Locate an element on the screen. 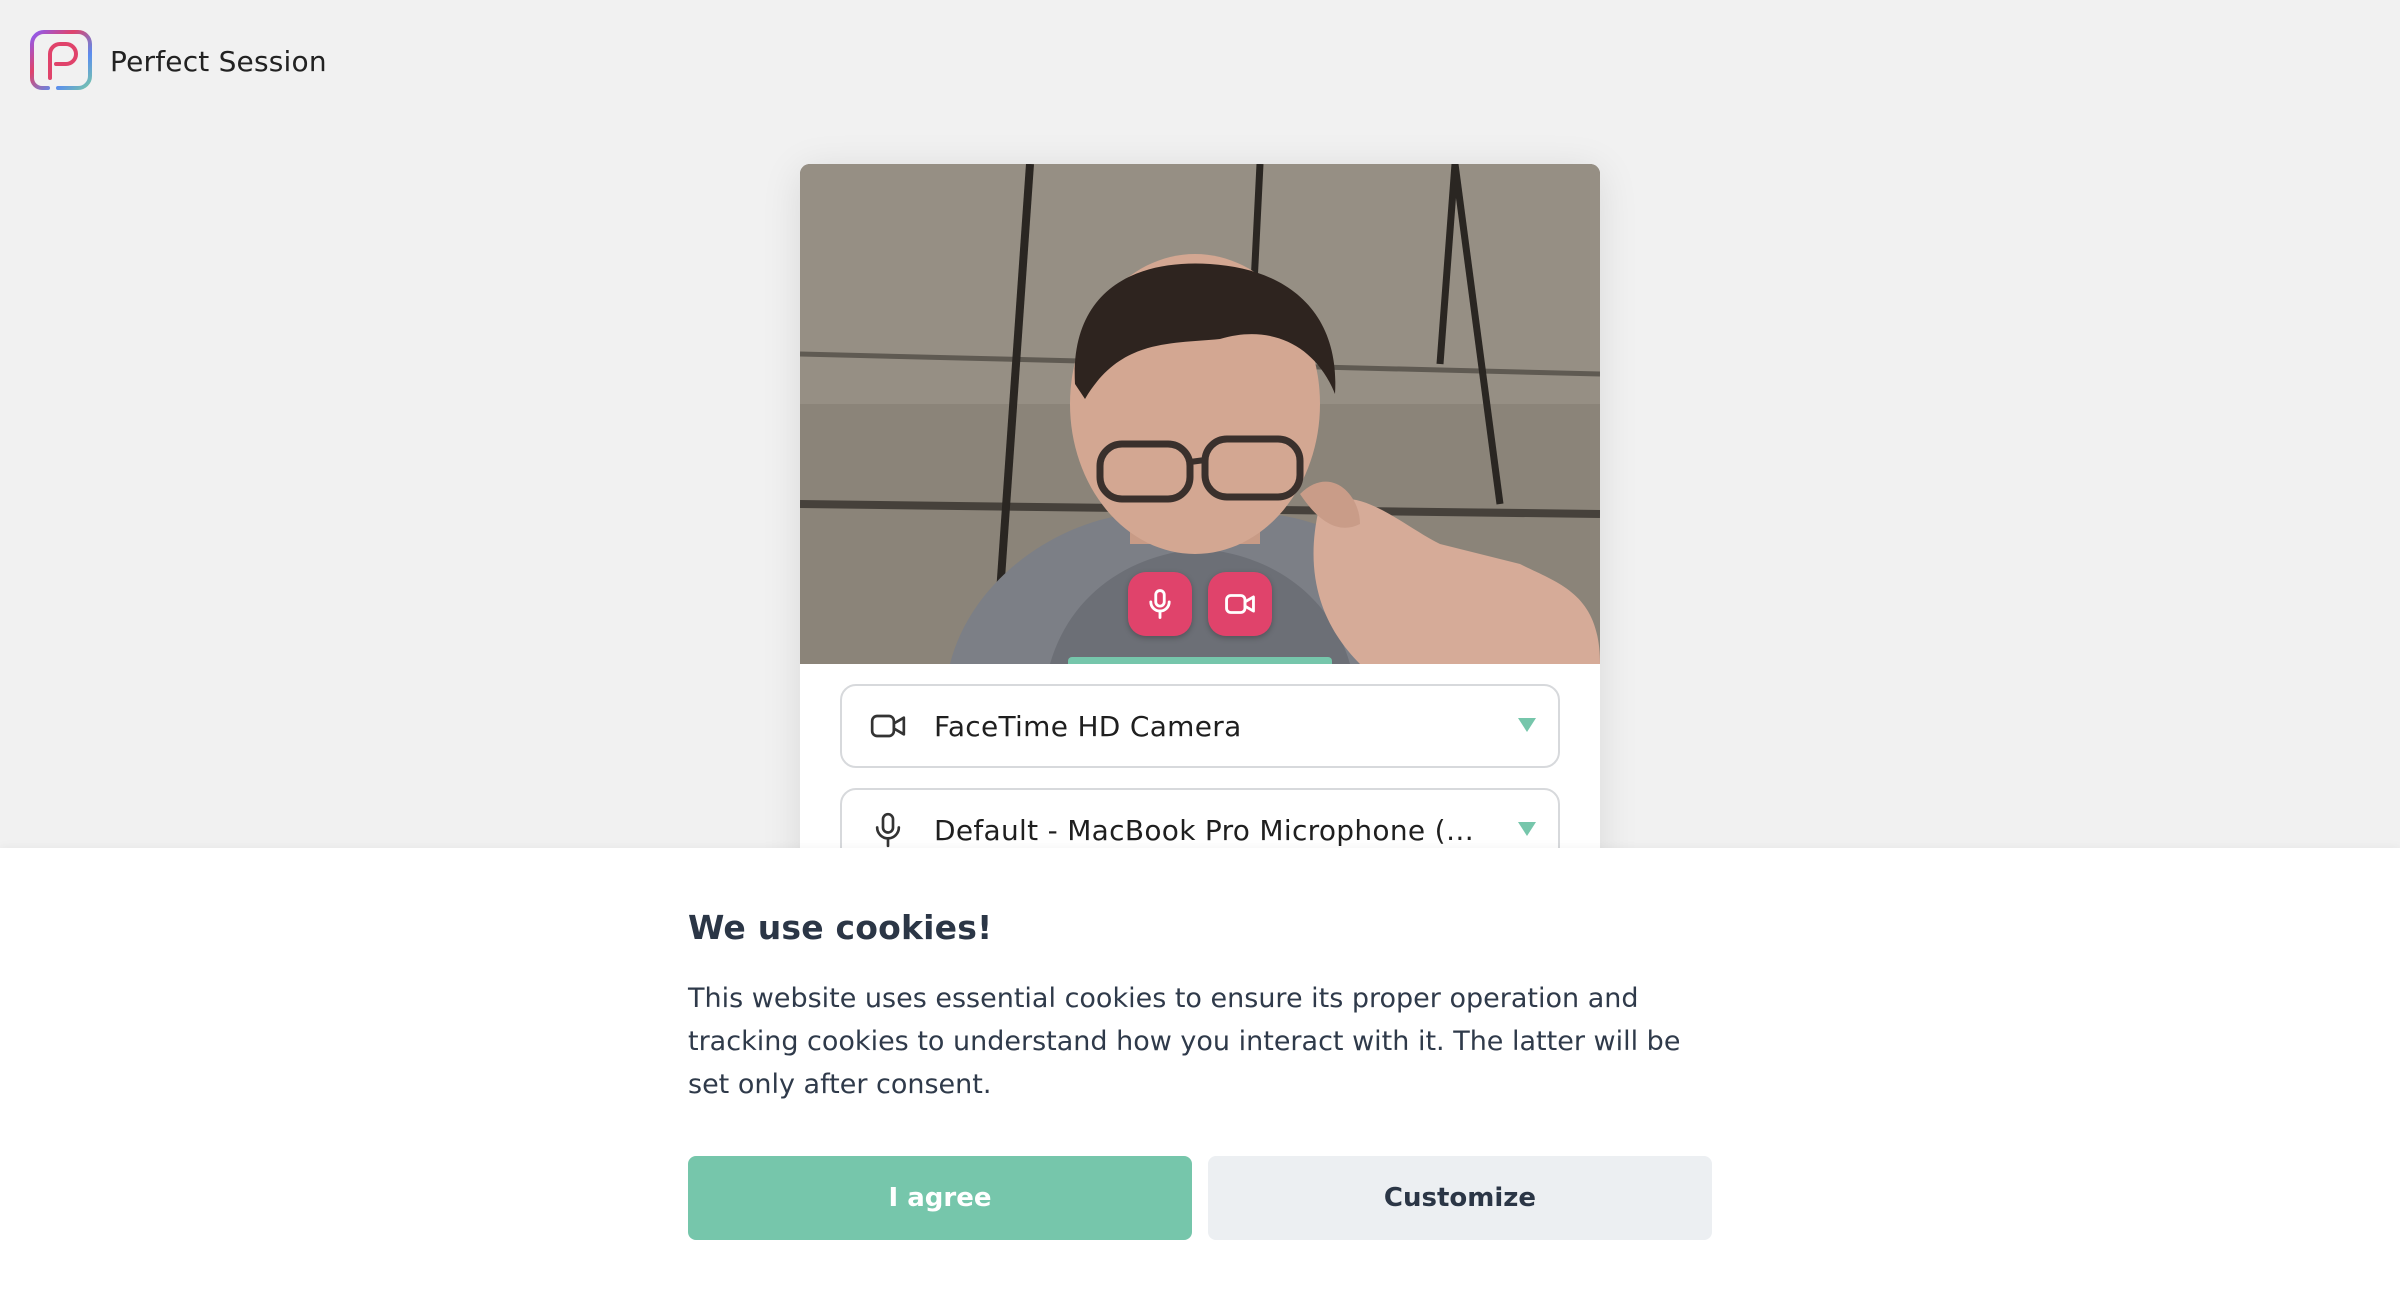  cookie-title: We use cookies! is located at coordinates (840, 927).